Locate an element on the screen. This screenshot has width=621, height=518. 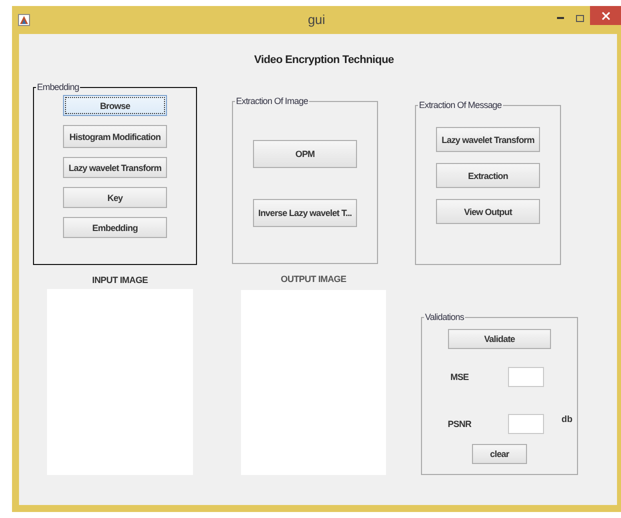
app-icon is located at coordinates (24, 20).